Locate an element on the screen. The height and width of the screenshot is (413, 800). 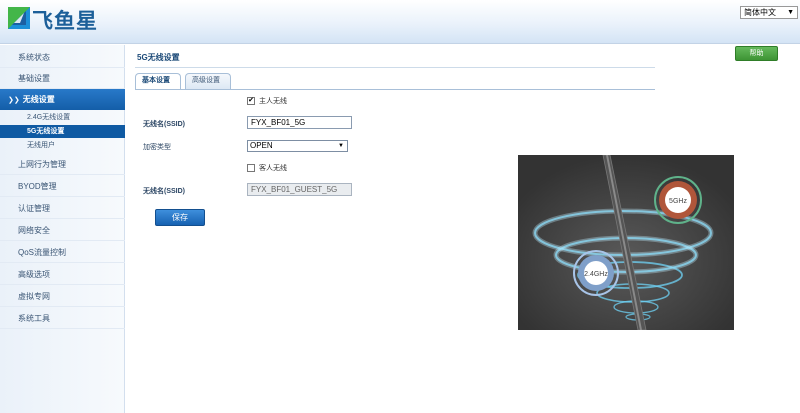
page-title: 5G无线设置 is located at coordinates (158, 57).